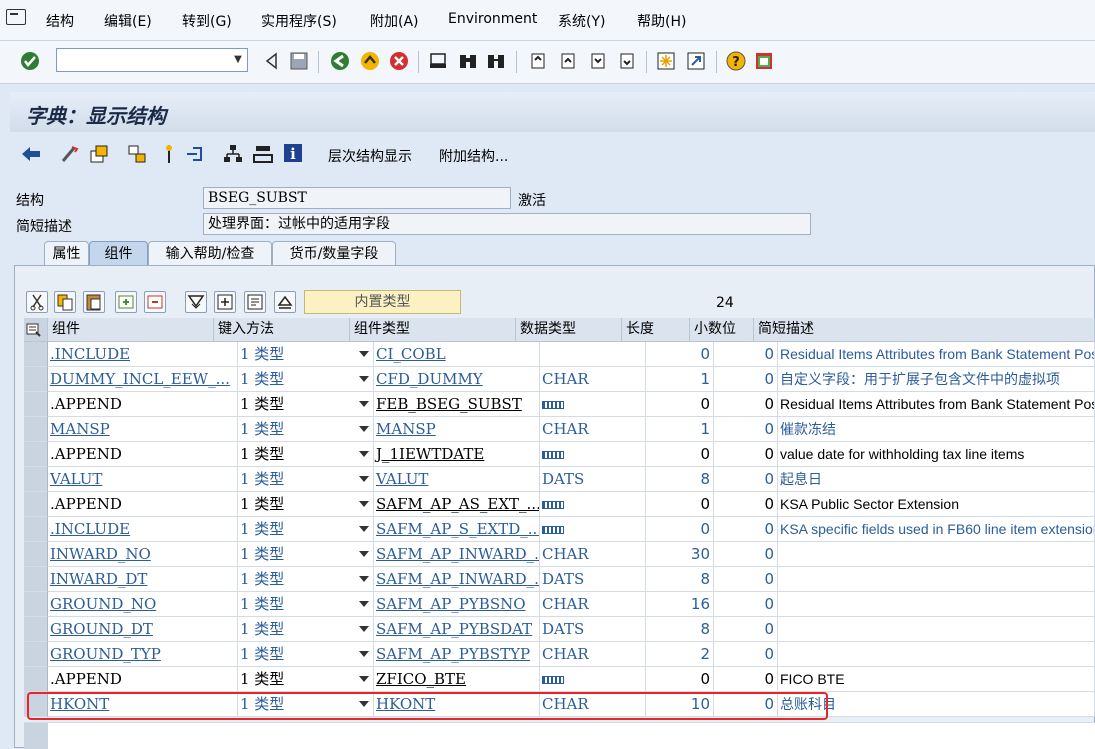 Image resolution: width=1095 pixels, height=749 pixels. Describe the element at coordinates (457, 429) in the screenshot. I see `component-type-cell: MANSP` at that location.